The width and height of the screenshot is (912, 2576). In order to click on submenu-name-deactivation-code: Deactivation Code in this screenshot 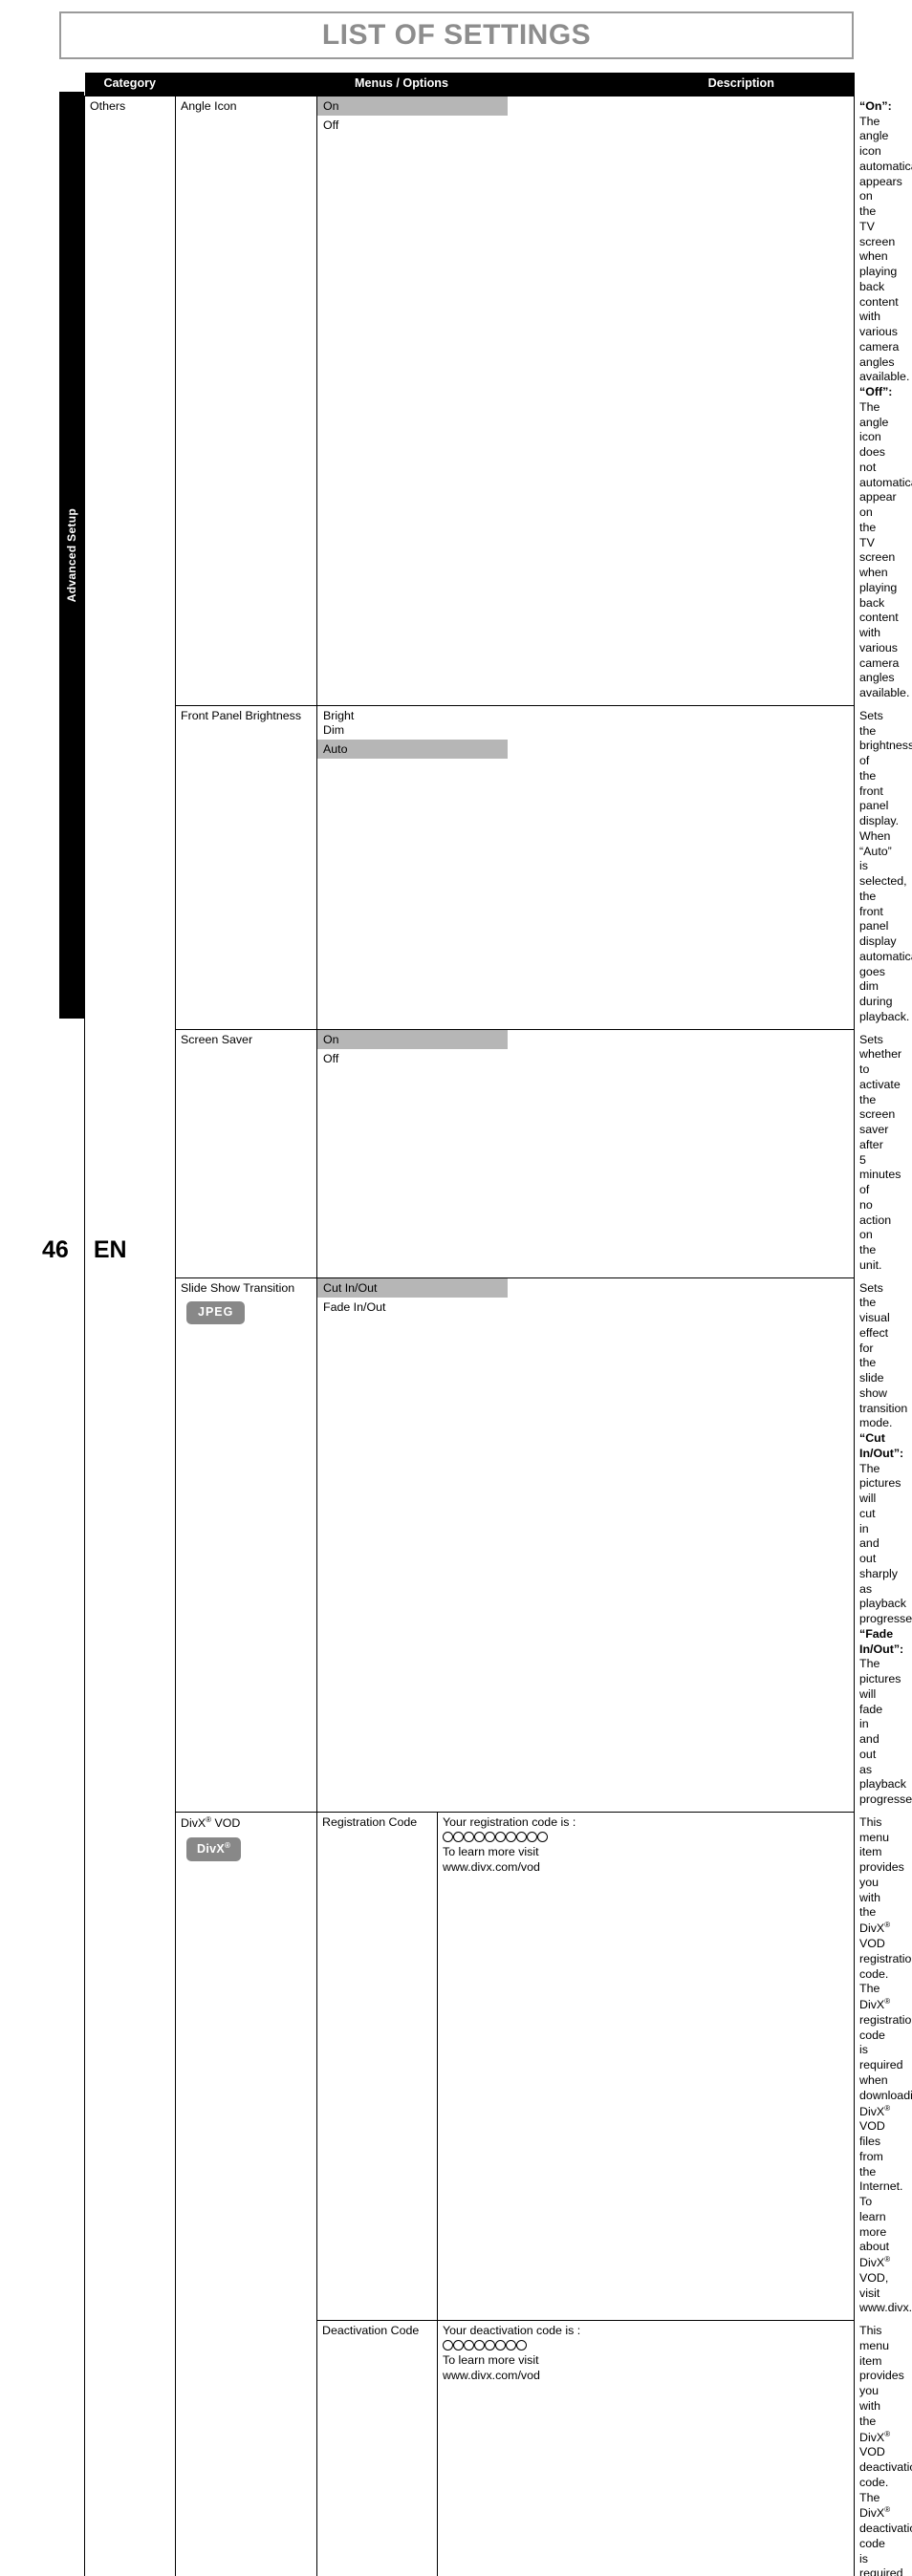, I will do `click(377, 2448)`.